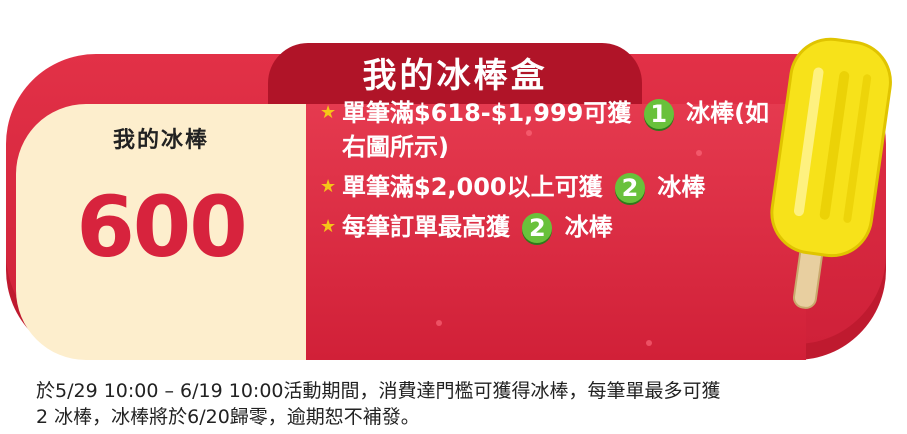 The image size is (907, 434). What do you see at coordinates (831, 173) in the screenshot?
I see `popsicle-icon` at bounding box center [831, 173].